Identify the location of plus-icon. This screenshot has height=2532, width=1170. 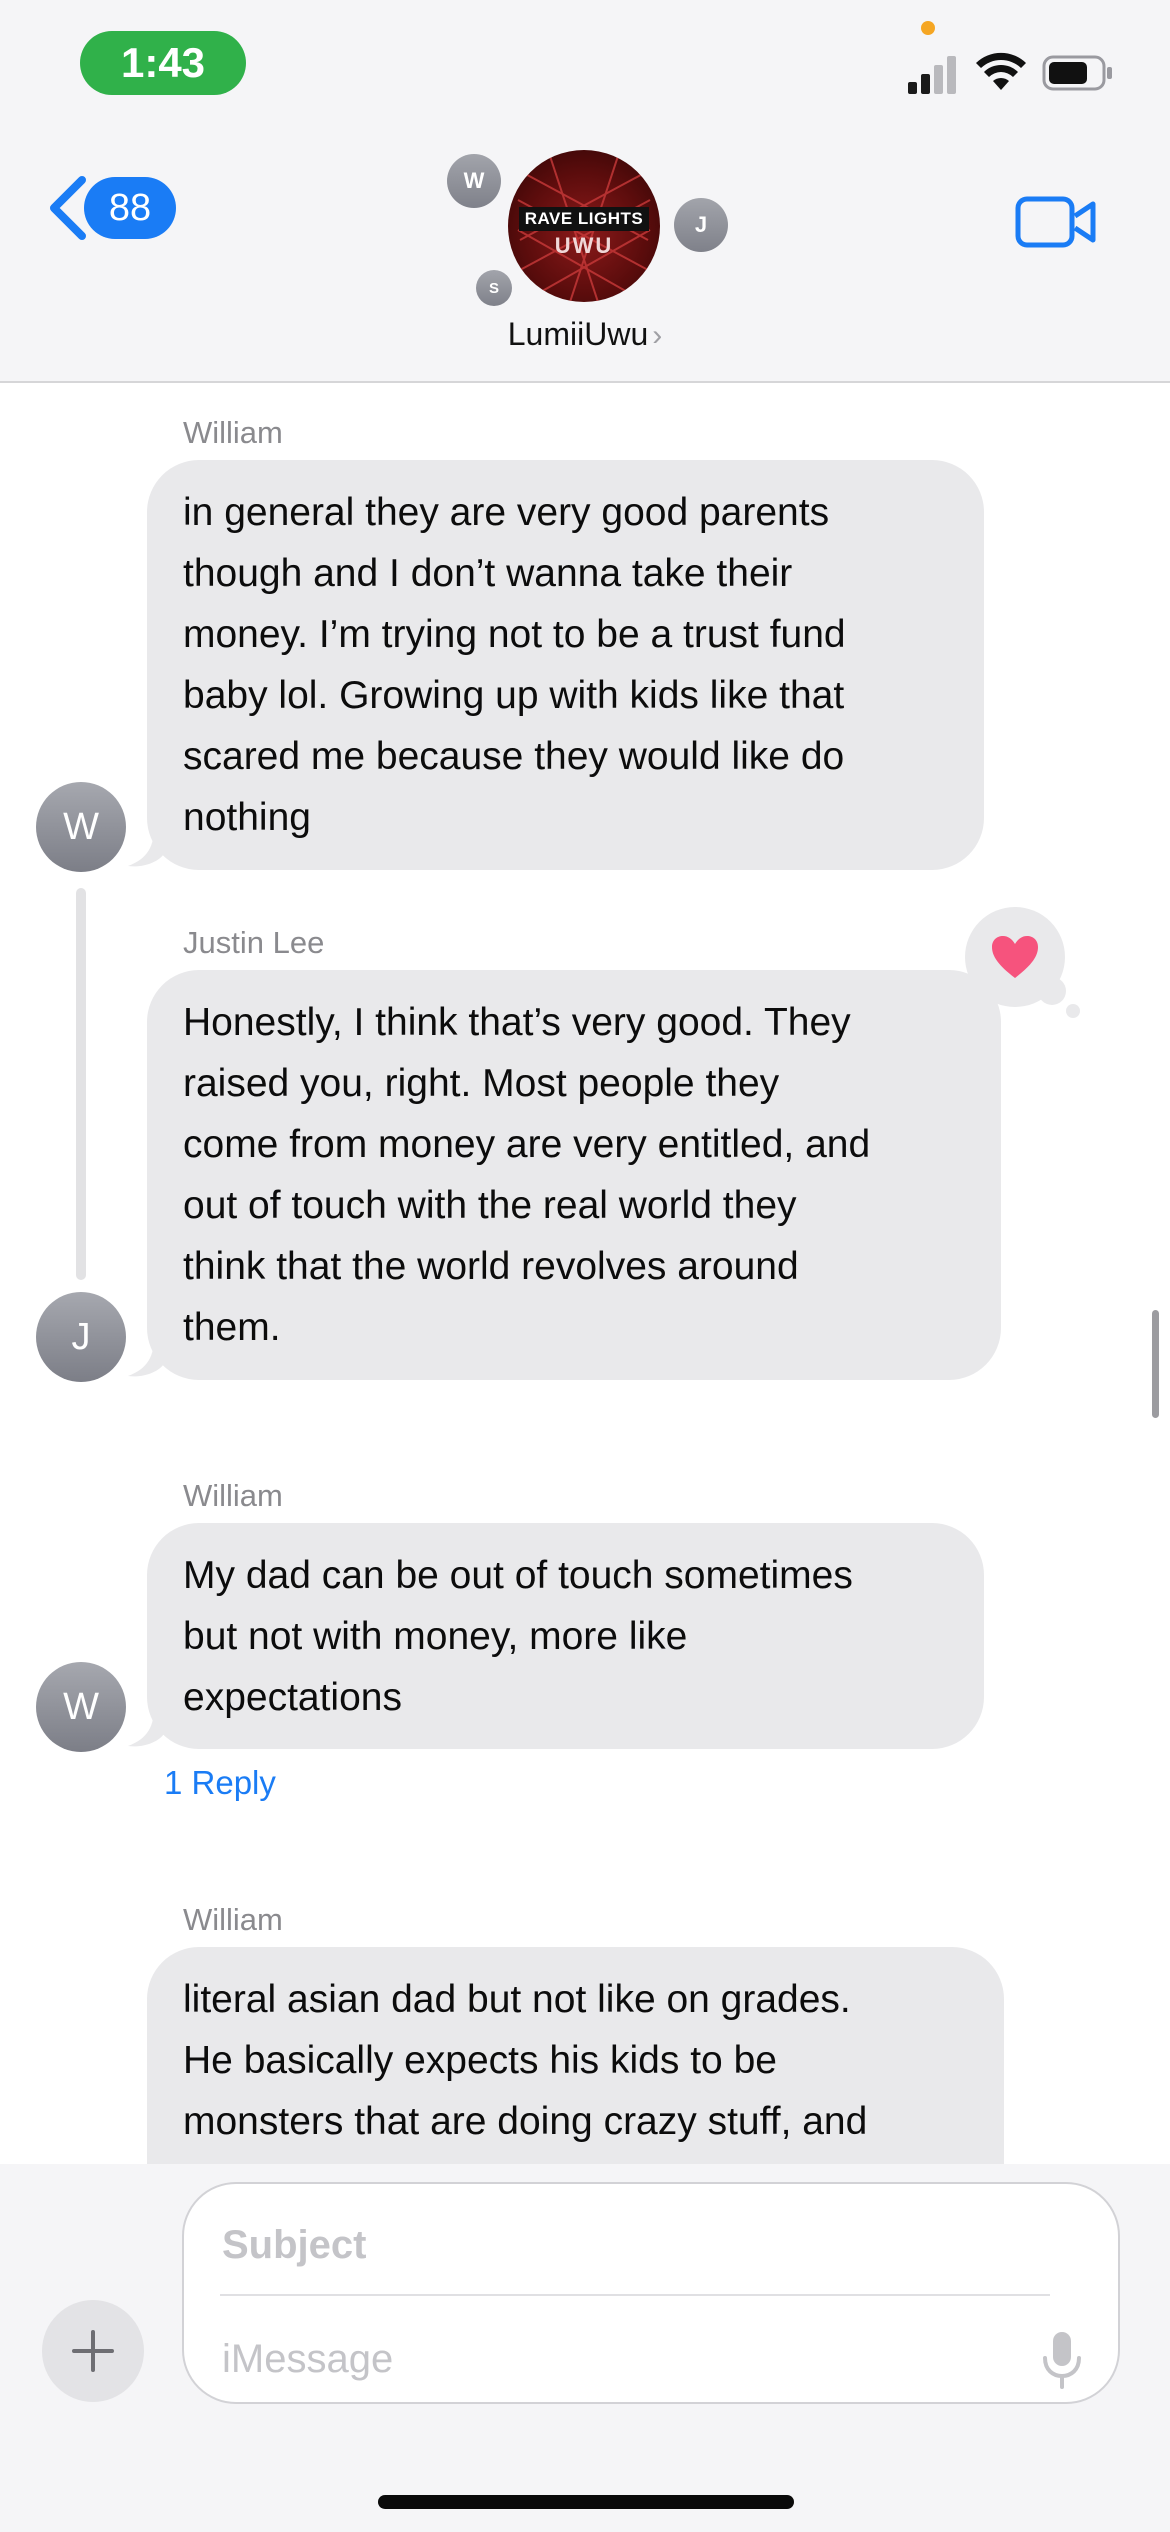
(93, 2351).